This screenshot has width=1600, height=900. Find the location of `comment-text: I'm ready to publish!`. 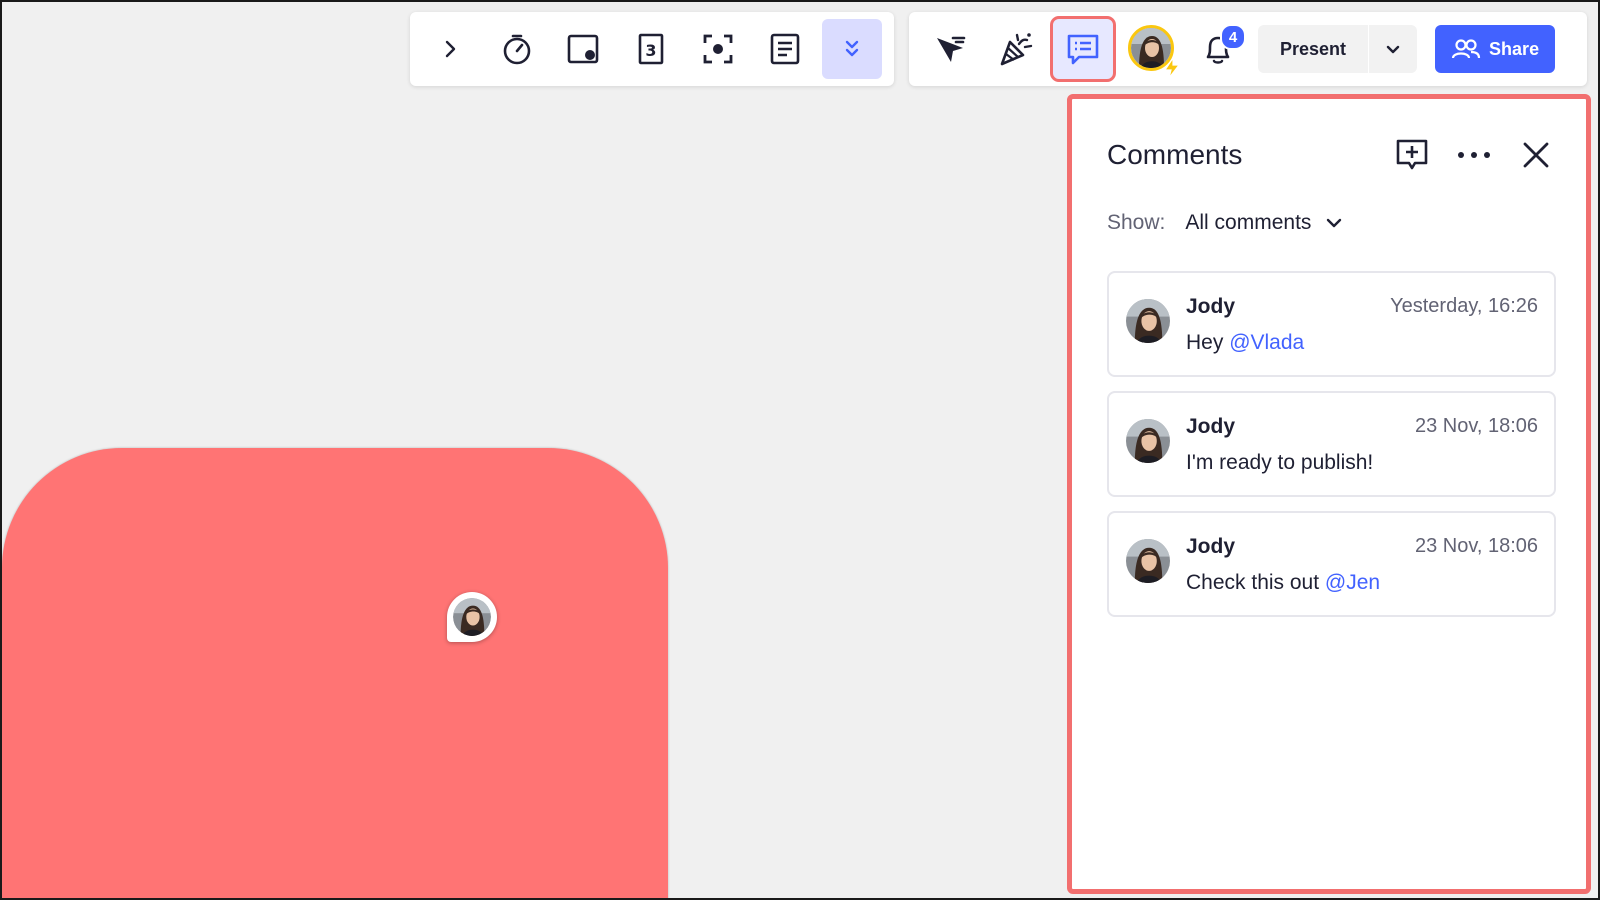

comment-text: I'm ready to publish! is located at coordinates (1279, 463).